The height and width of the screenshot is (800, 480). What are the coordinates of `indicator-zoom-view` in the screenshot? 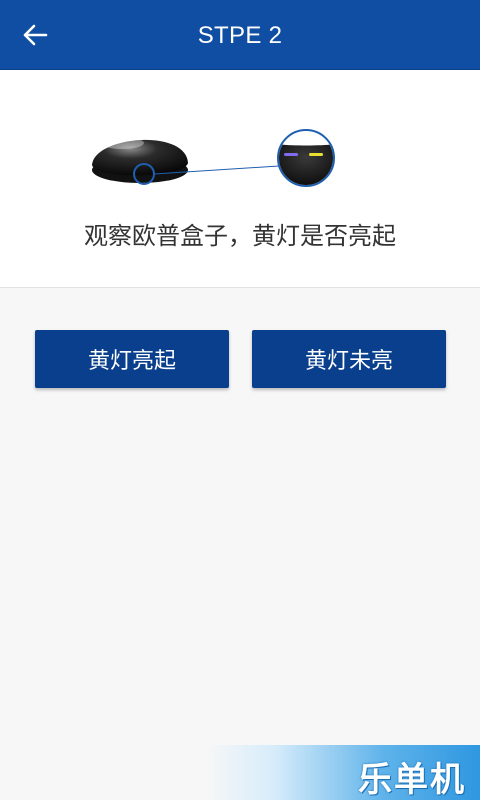 It's located at (306, 158).